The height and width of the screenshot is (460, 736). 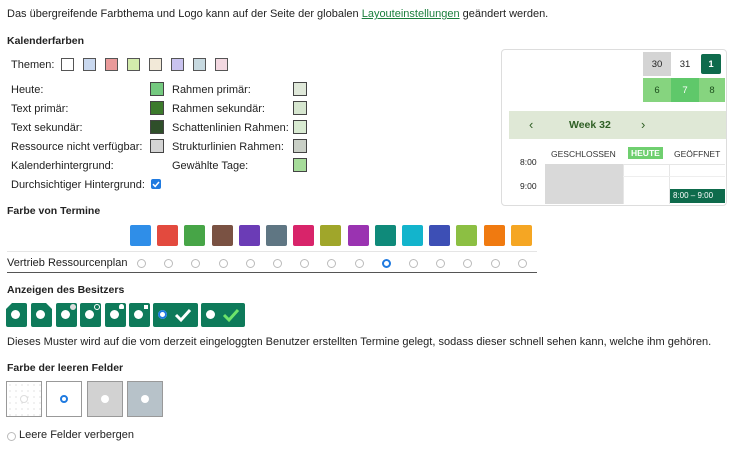 I want to click on time-label: 9:00, so click(x=528, y=186).